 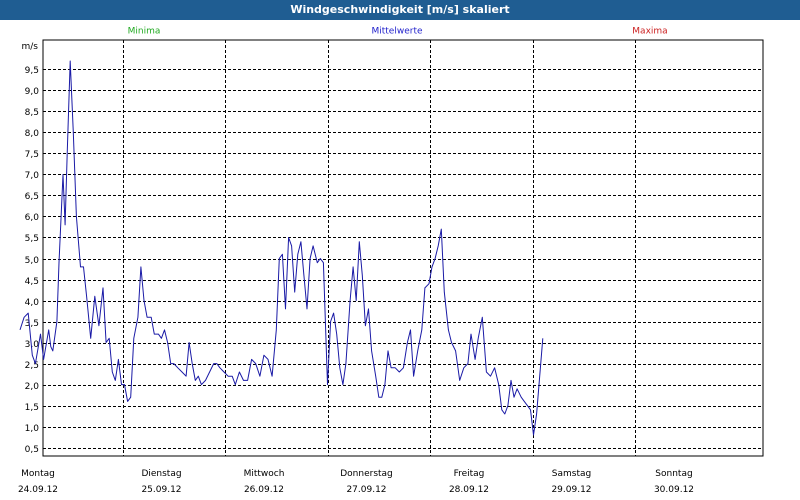 I want to click on y-tick-label: 4,5, so click(x=32, y=282).